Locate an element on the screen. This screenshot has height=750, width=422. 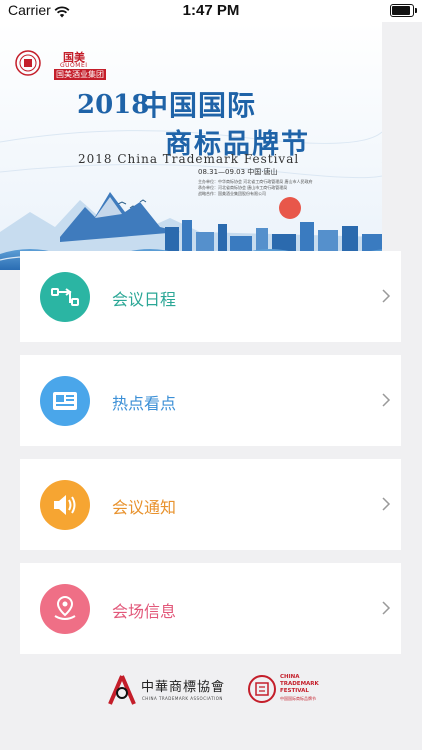
battery-icon is located at coordinates (403, 10).